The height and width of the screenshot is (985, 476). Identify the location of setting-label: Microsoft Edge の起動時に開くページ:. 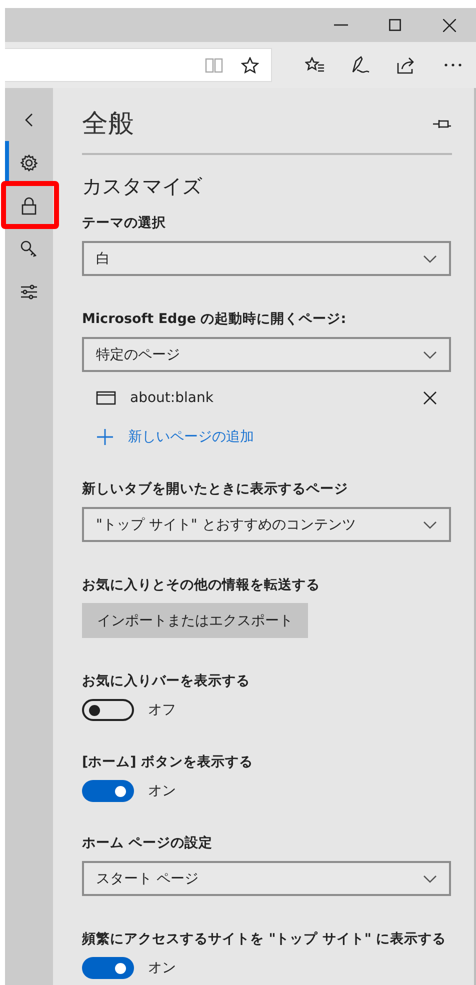
(215, 319).